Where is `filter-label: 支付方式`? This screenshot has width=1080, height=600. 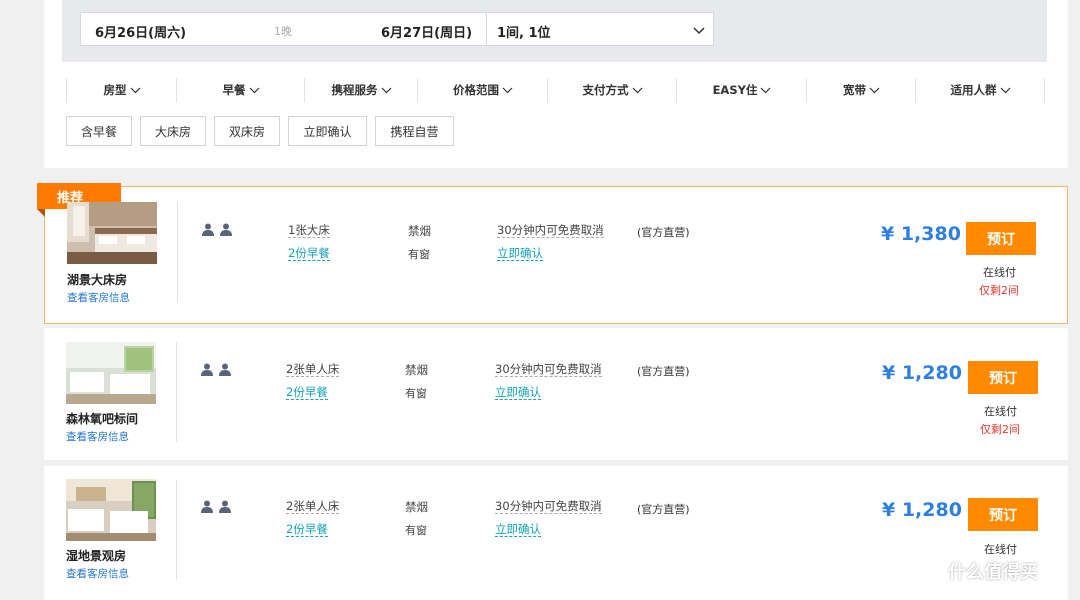 filter-label: 支付方式 is located at coordinates (605, 90).